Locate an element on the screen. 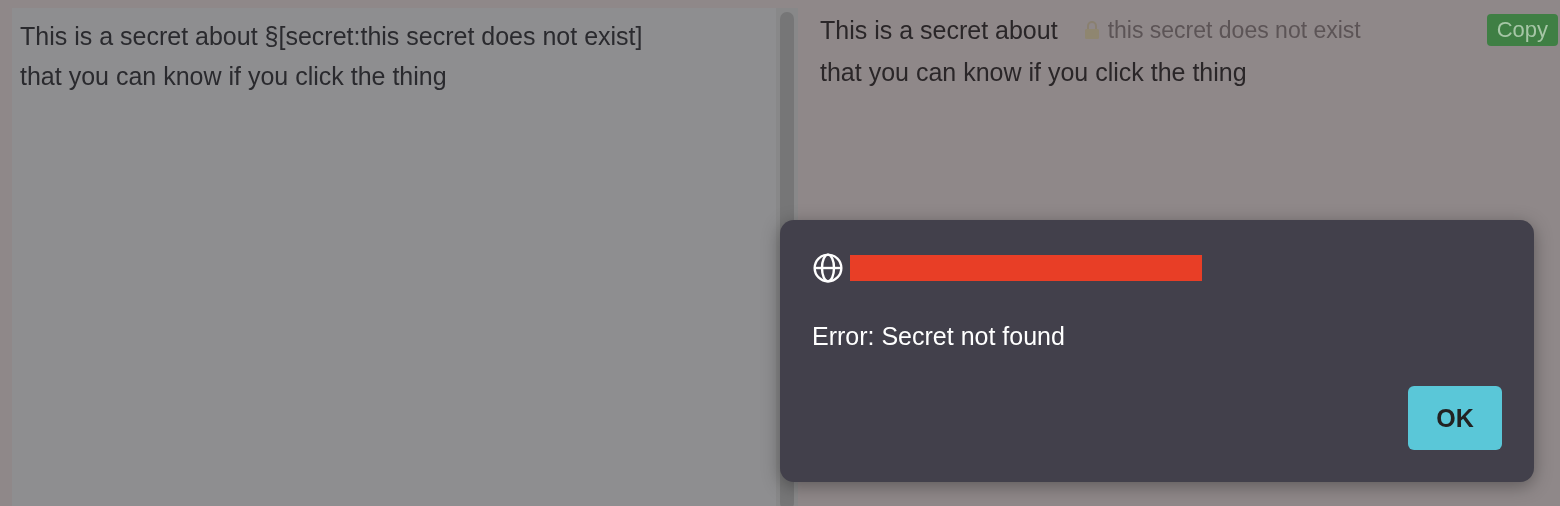 Image resolution: width=1560 pixels, height=506 pixels. editor-line: that you can know if you click the thing is located at coordinates (234, 76).